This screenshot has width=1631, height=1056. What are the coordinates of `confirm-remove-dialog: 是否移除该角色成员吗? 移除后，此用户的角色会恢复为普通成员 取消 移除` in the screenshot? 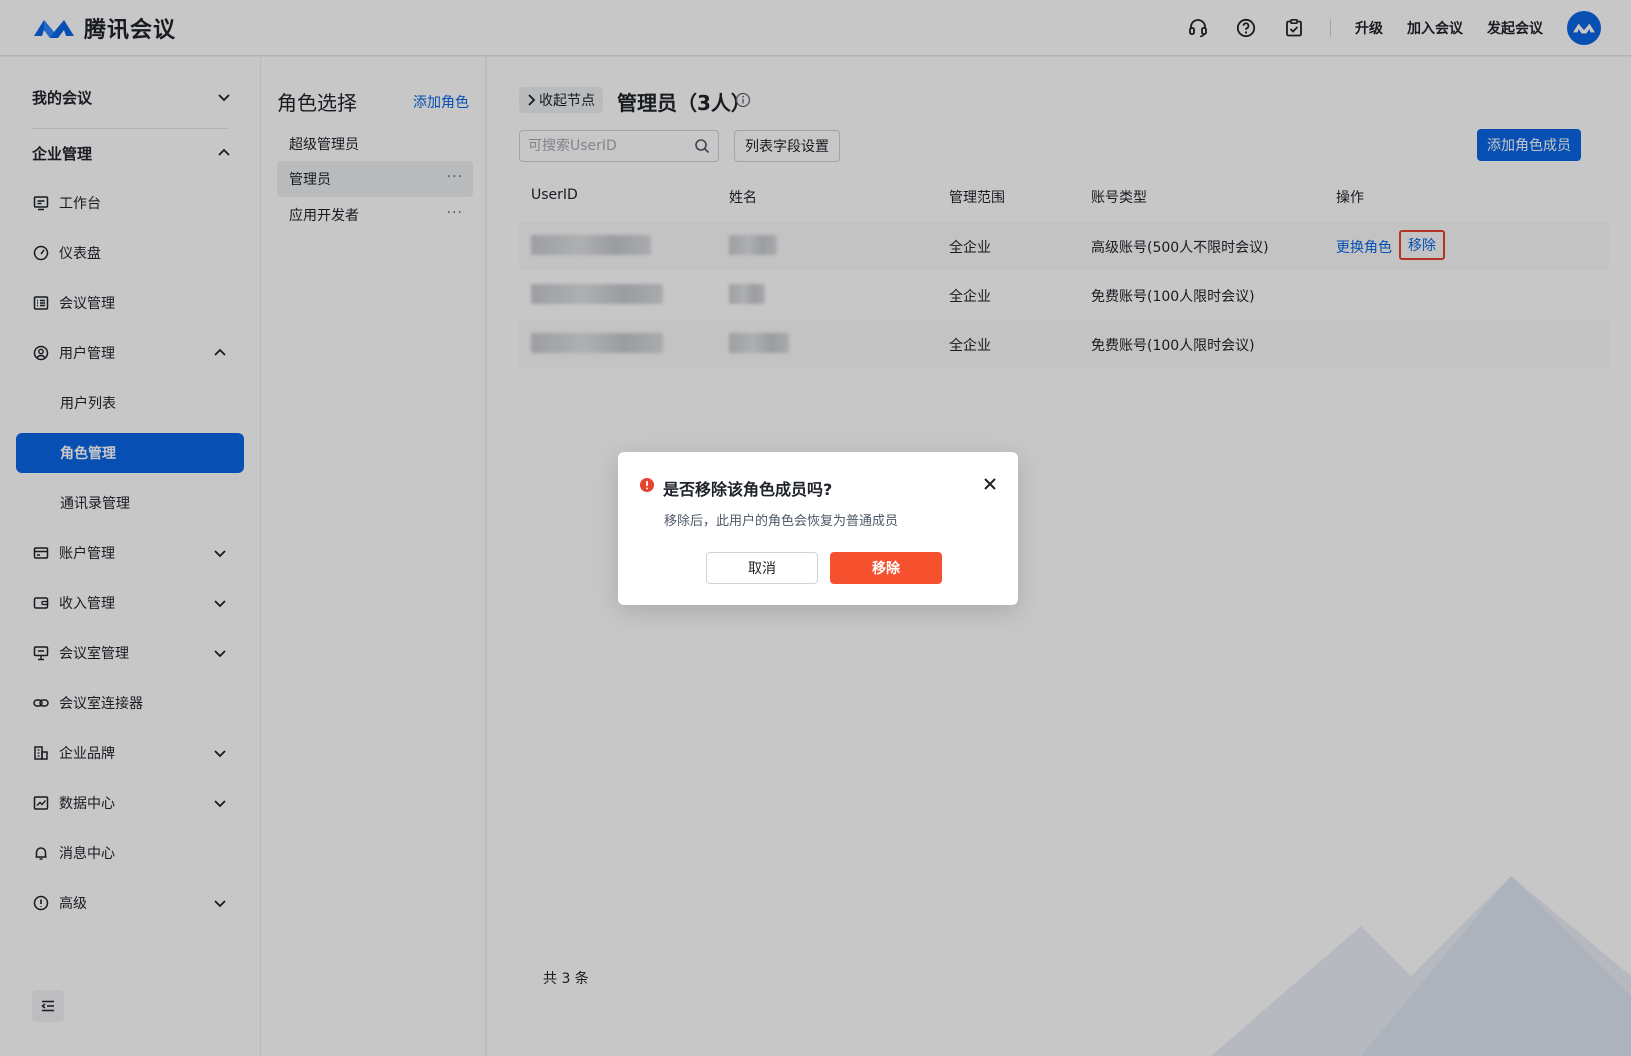 It's located at (818, 528).